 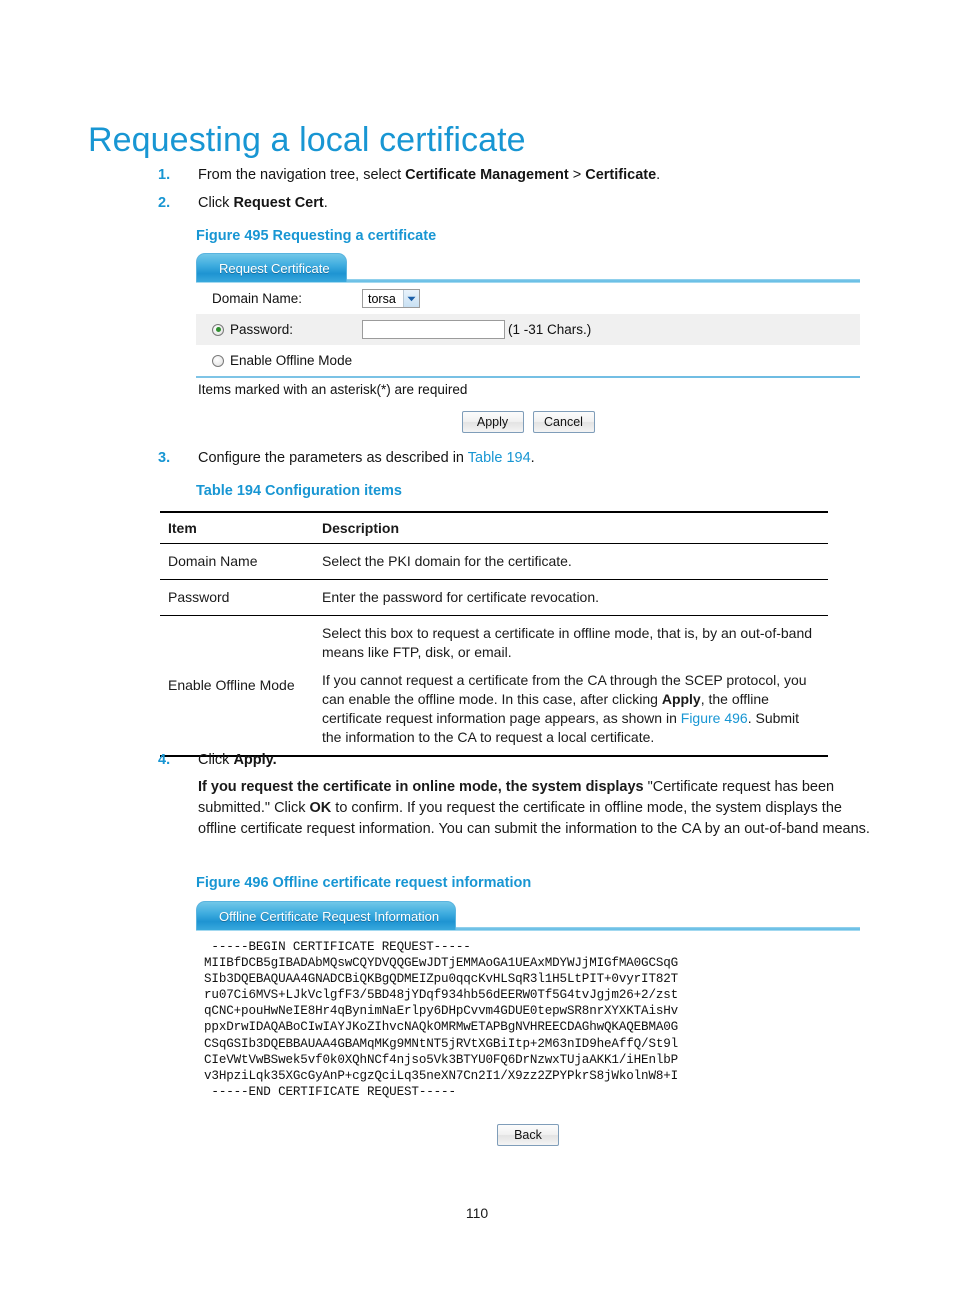 I want to click on tab-strip: Offline Certificate Request Information, so click(x=528, y=916).